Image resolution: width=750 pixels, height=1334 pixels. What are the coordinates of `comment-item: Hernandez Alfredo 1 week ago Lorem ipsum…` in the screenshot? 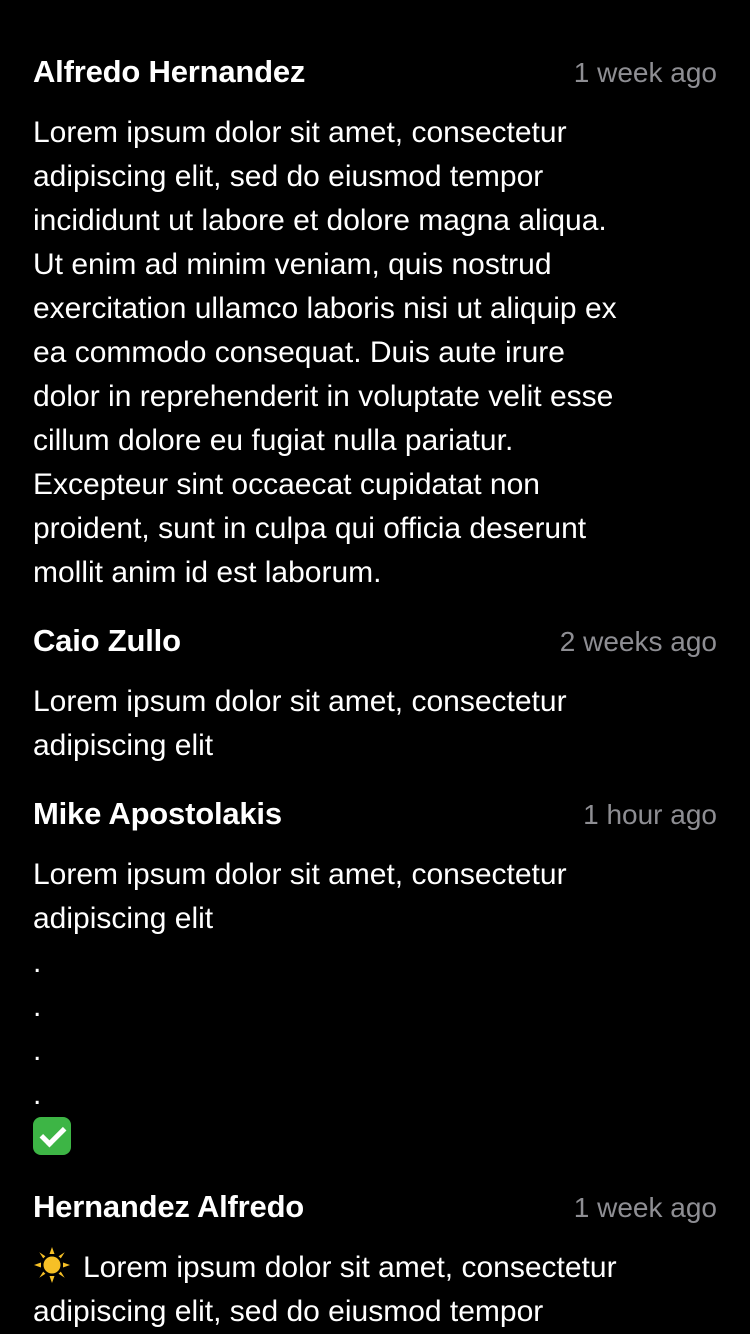 It's located at (375, 1261).